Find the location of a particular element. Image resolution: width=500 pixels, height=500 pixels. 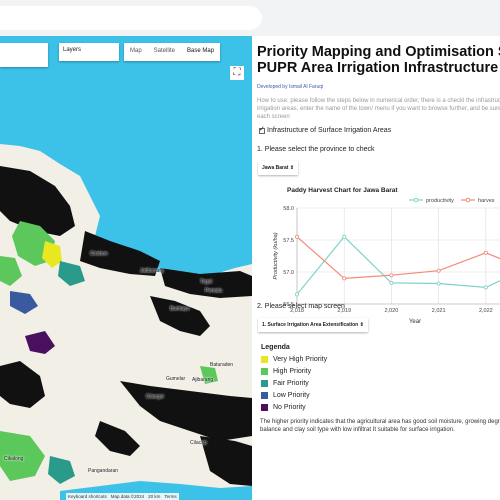

checkbox-icon is located at coordinates (262, 129).